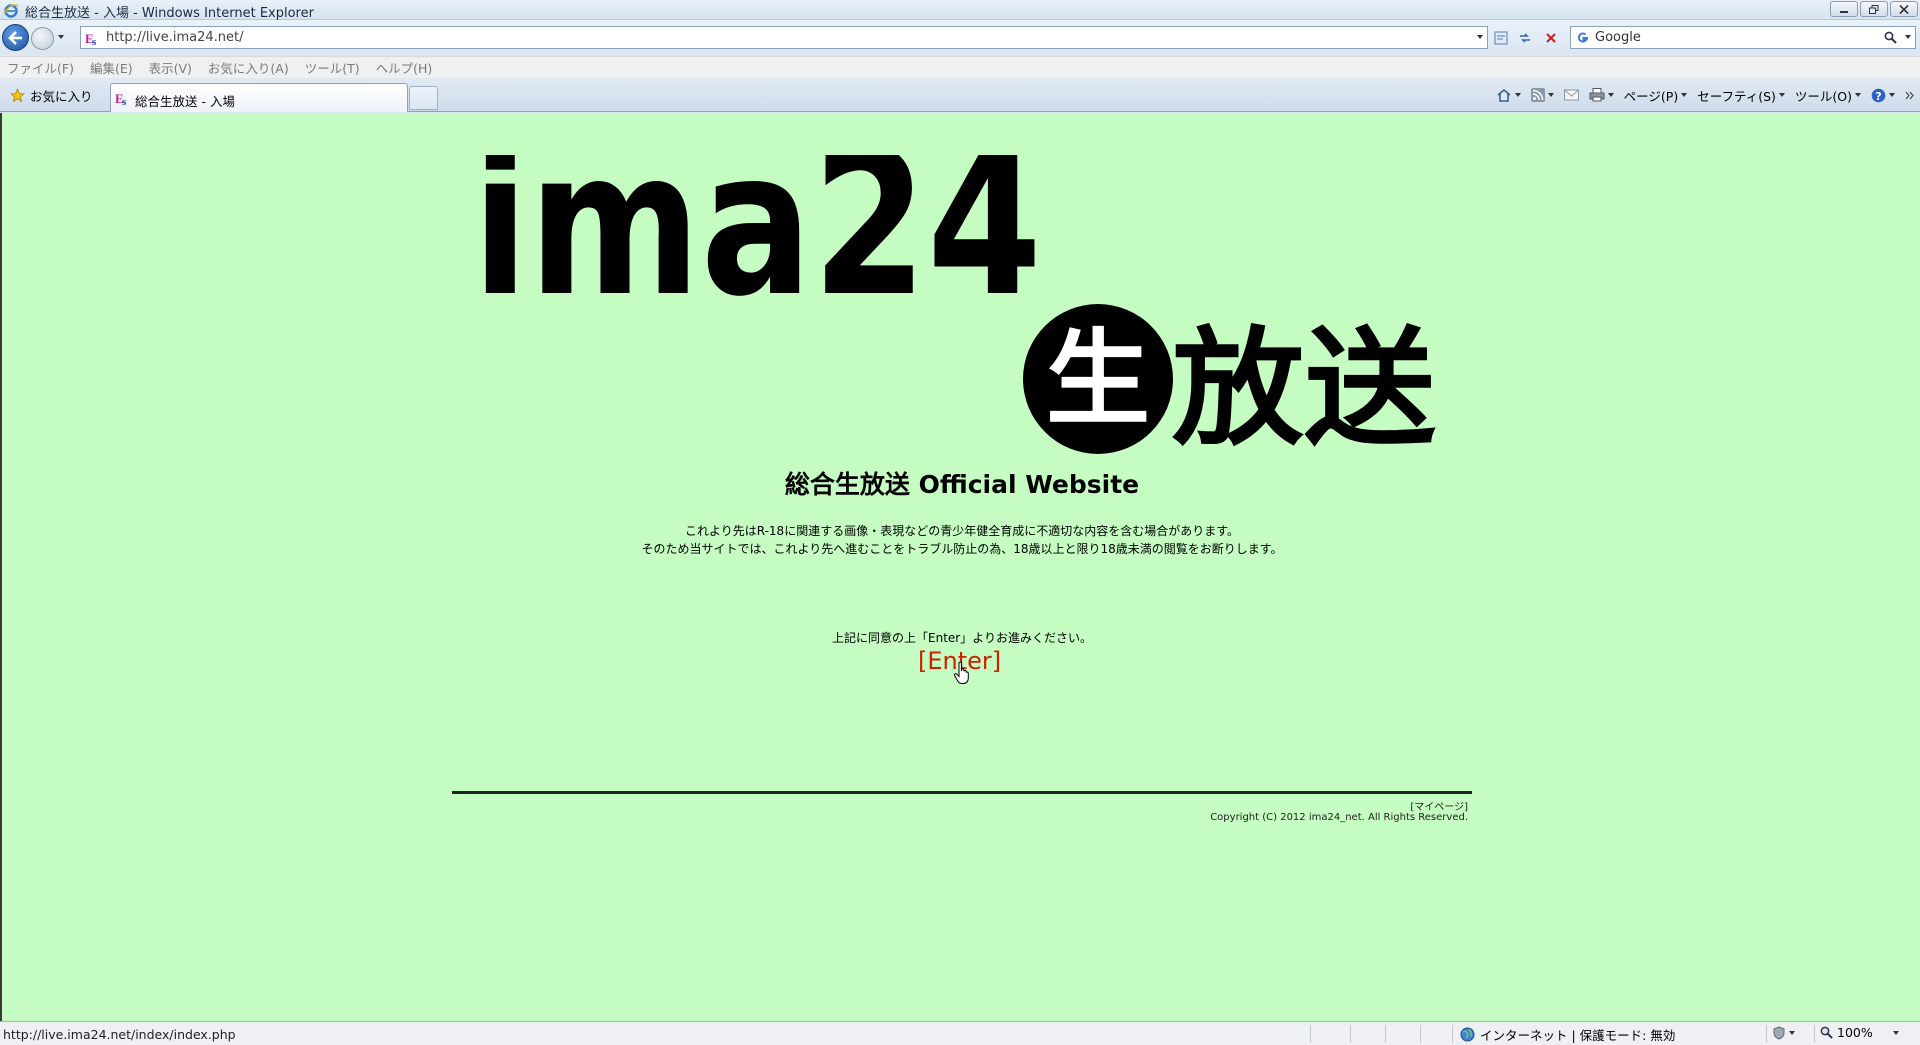  I want to click on new-tab-button, so click(423, 98).